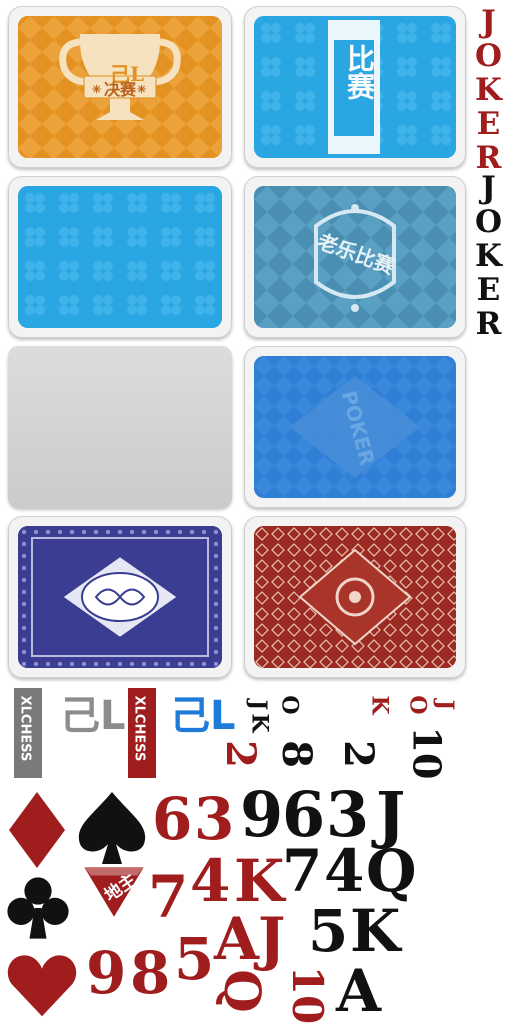  What do you see at coordinates (106, 973) in the screenshot?
I see `red-rank-9: 9` at bounding box center [106, 973].